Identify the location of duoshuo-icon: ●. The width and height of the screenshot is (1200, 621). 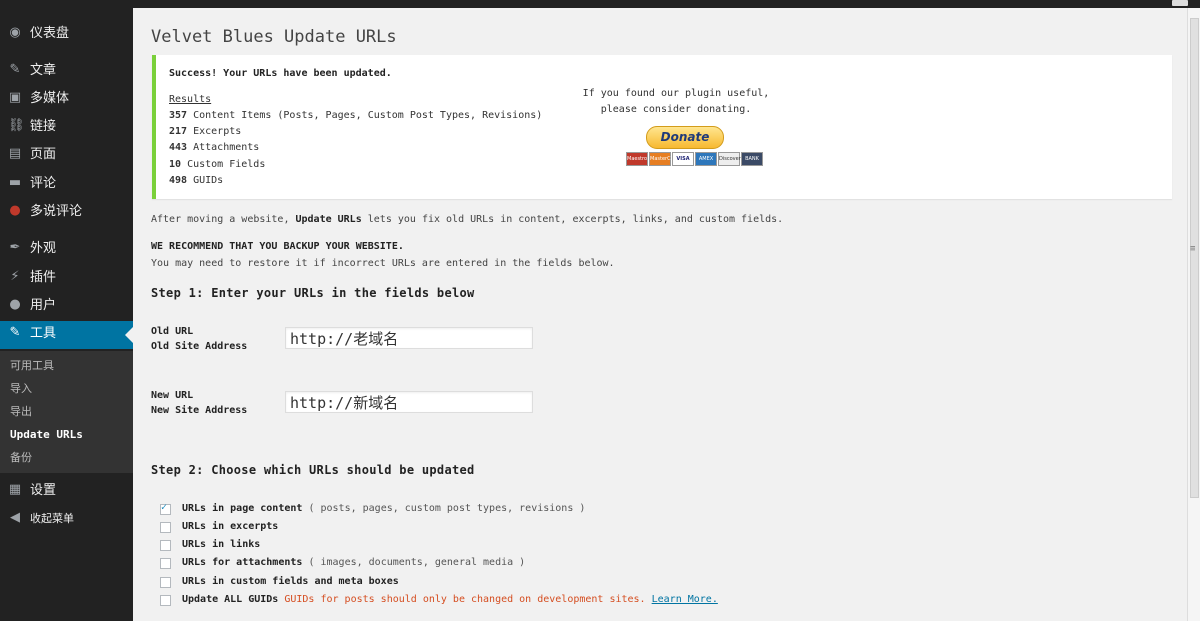
(15, 210).